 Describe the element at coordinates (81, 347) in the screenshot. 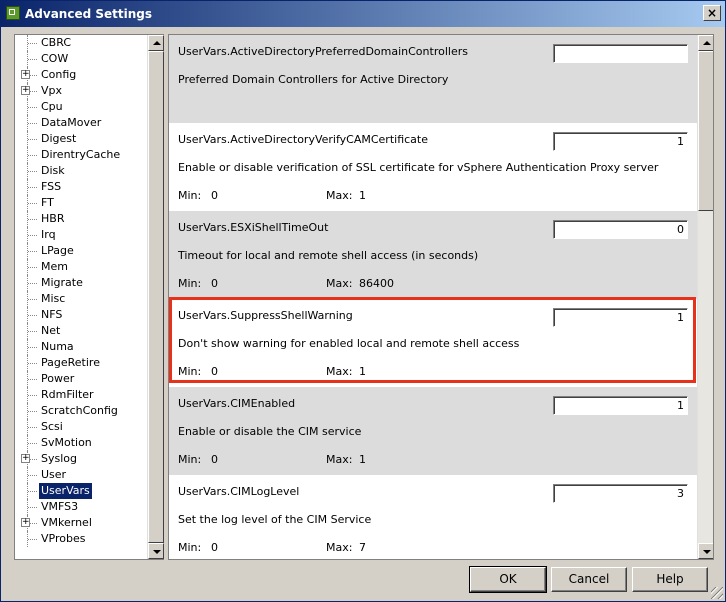

I see `tree-item-numa: Numa` at that location.